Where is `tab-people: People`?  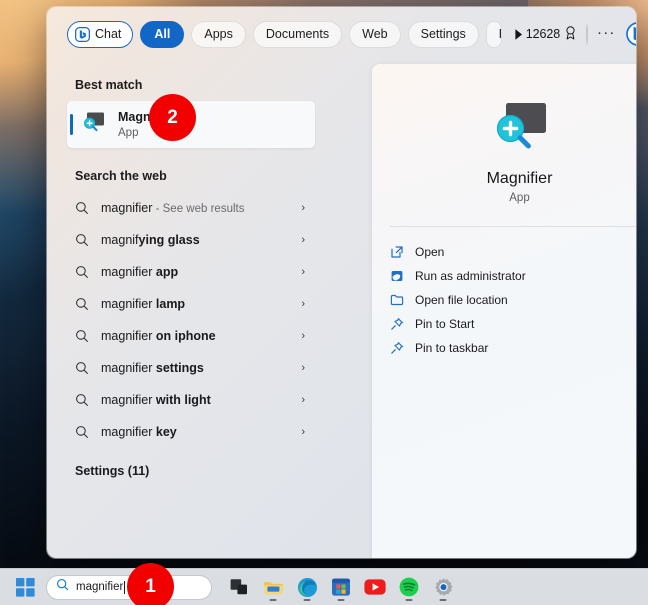 tab-people: People is located at coordinates (493, 34).